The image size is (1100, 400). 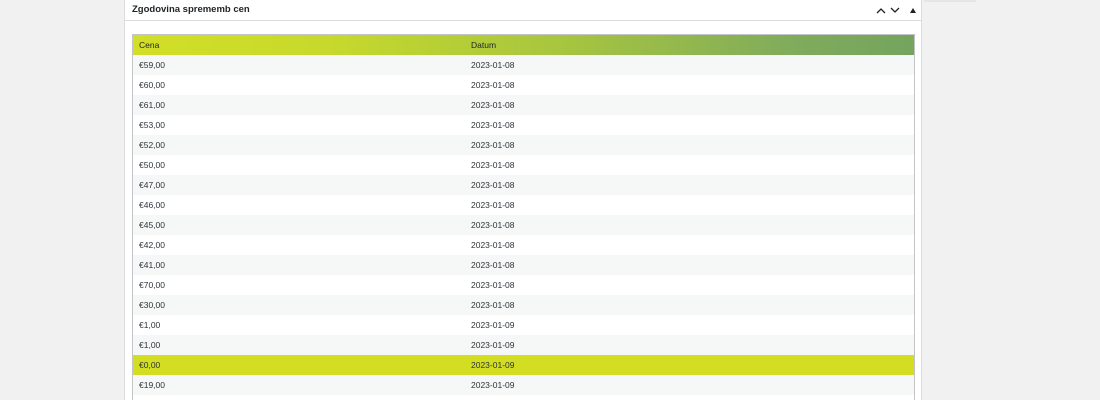 What do you see at coordinates (523, 65) in the screenshot?
I see `table-row: €59,00 2023-01-08` at bounding box center [523, 65].